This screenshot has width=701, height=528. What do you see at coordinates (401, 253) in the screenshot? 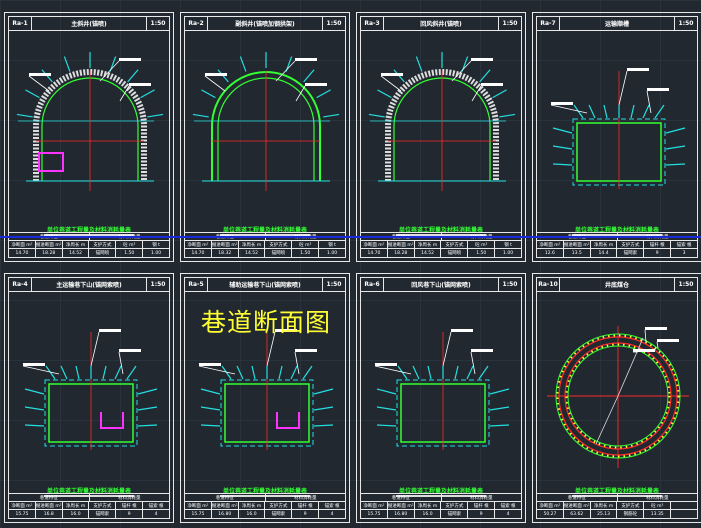
I see `table-cell: 18.28` at bounding box center [401, 253].